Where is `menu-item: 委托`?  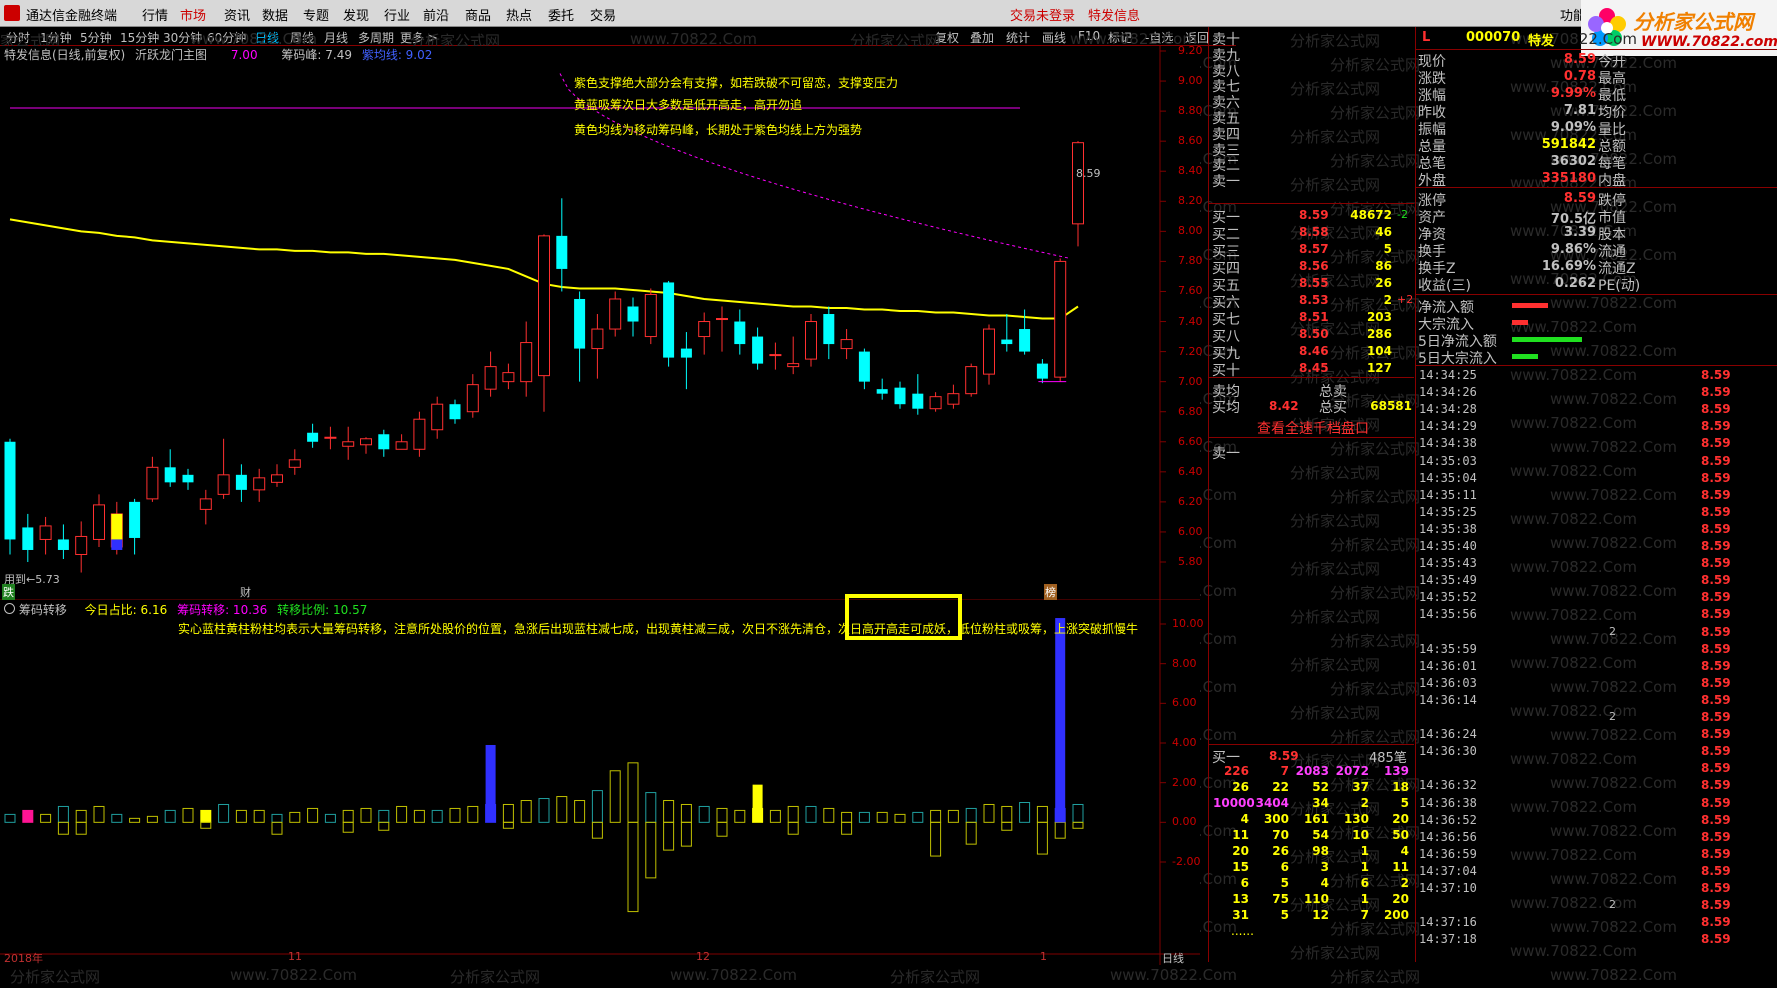 menu-item: 委托 is located at coordinates (561, 14).